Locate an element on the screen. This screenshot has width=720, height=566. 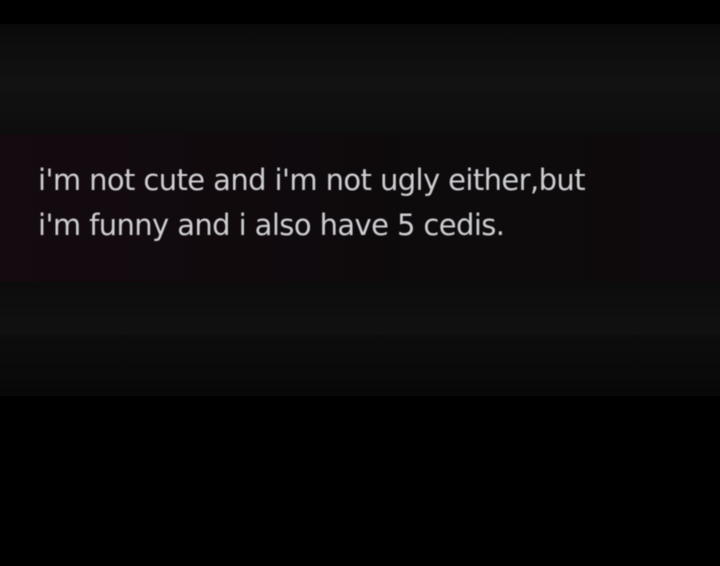
post-text-line-1: i'm not cute and i'm not ugly either,but is located at coordinates (312, 180).